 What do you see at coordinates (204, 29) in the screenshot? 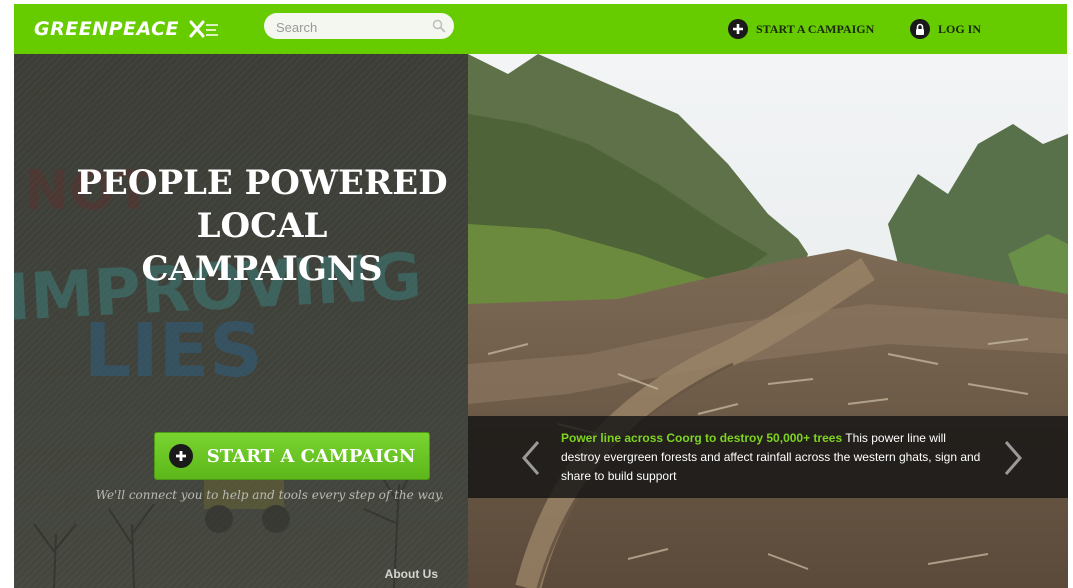
I see `logo-x-mark-icon` at bounding box center [204, 29].